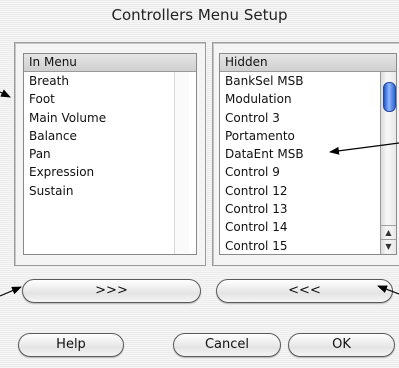 The height and width of the screenshot is (368, 399). What do you see at coordinates (110, 99) in the screenshot?
I see `list-item: Foot` at bounding box center [110, 99].